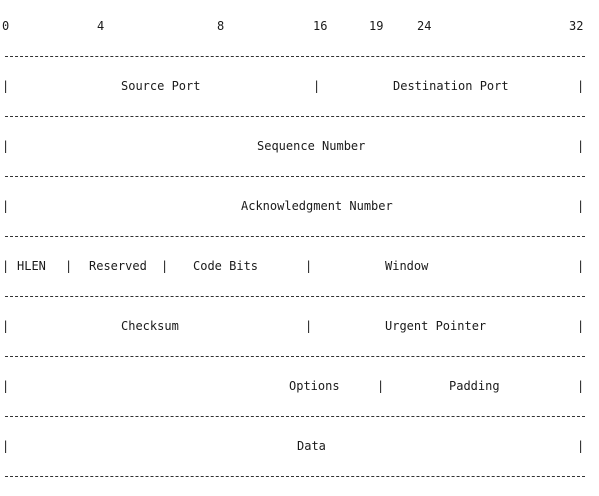  Describe the element at coordinates (376, 26) in the screenshot. I see `bit-label-19: 19` at that location.